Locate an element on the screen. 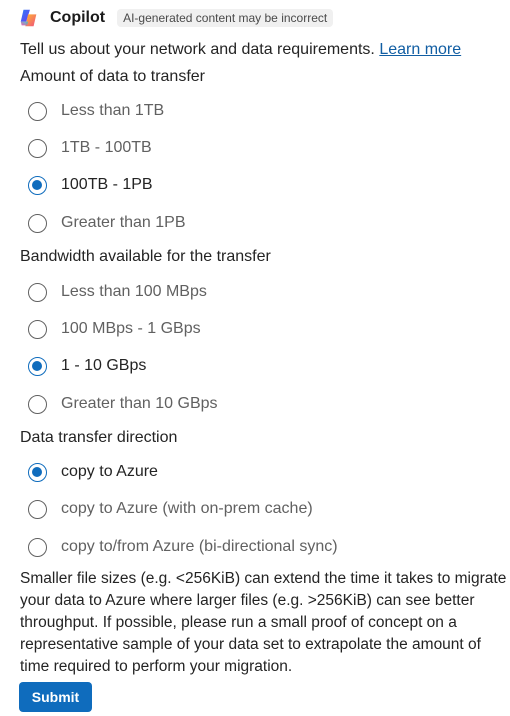 The width and height of the screenshot is (510, 716). radio-option-copy-to-azure: copy to Azure is located at coordinates (93, 472).